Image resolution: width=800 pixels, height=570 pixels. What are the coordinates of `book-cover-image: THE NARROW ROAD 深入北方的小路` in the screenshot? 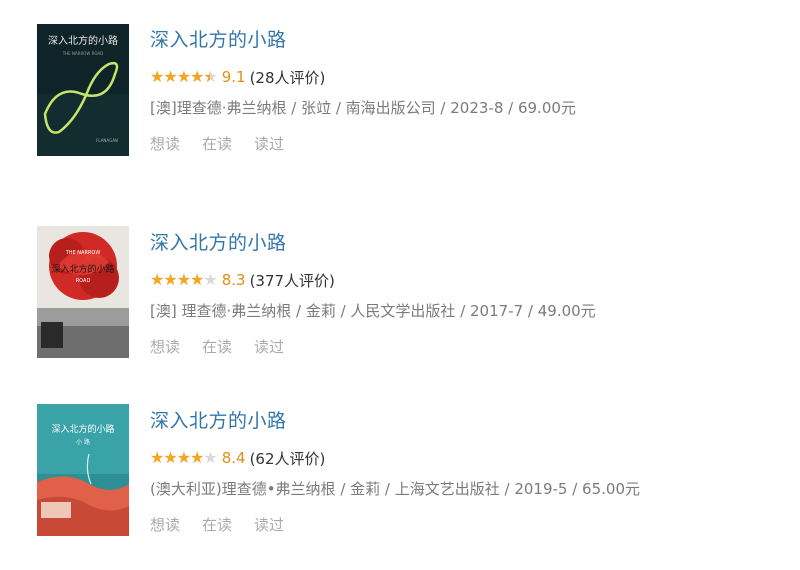 It's located at (83, 292).